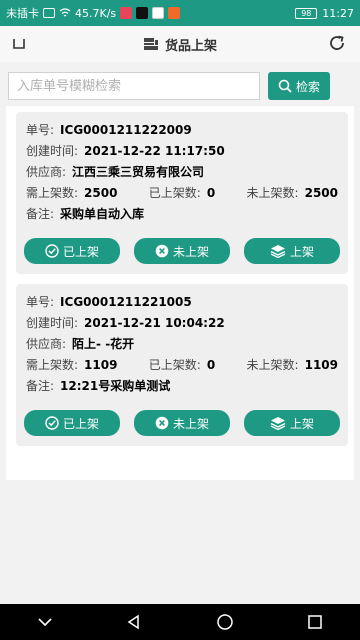 This screenshot has width=360, height=640. I want to click on search-button: 检索, so click(299, 86).